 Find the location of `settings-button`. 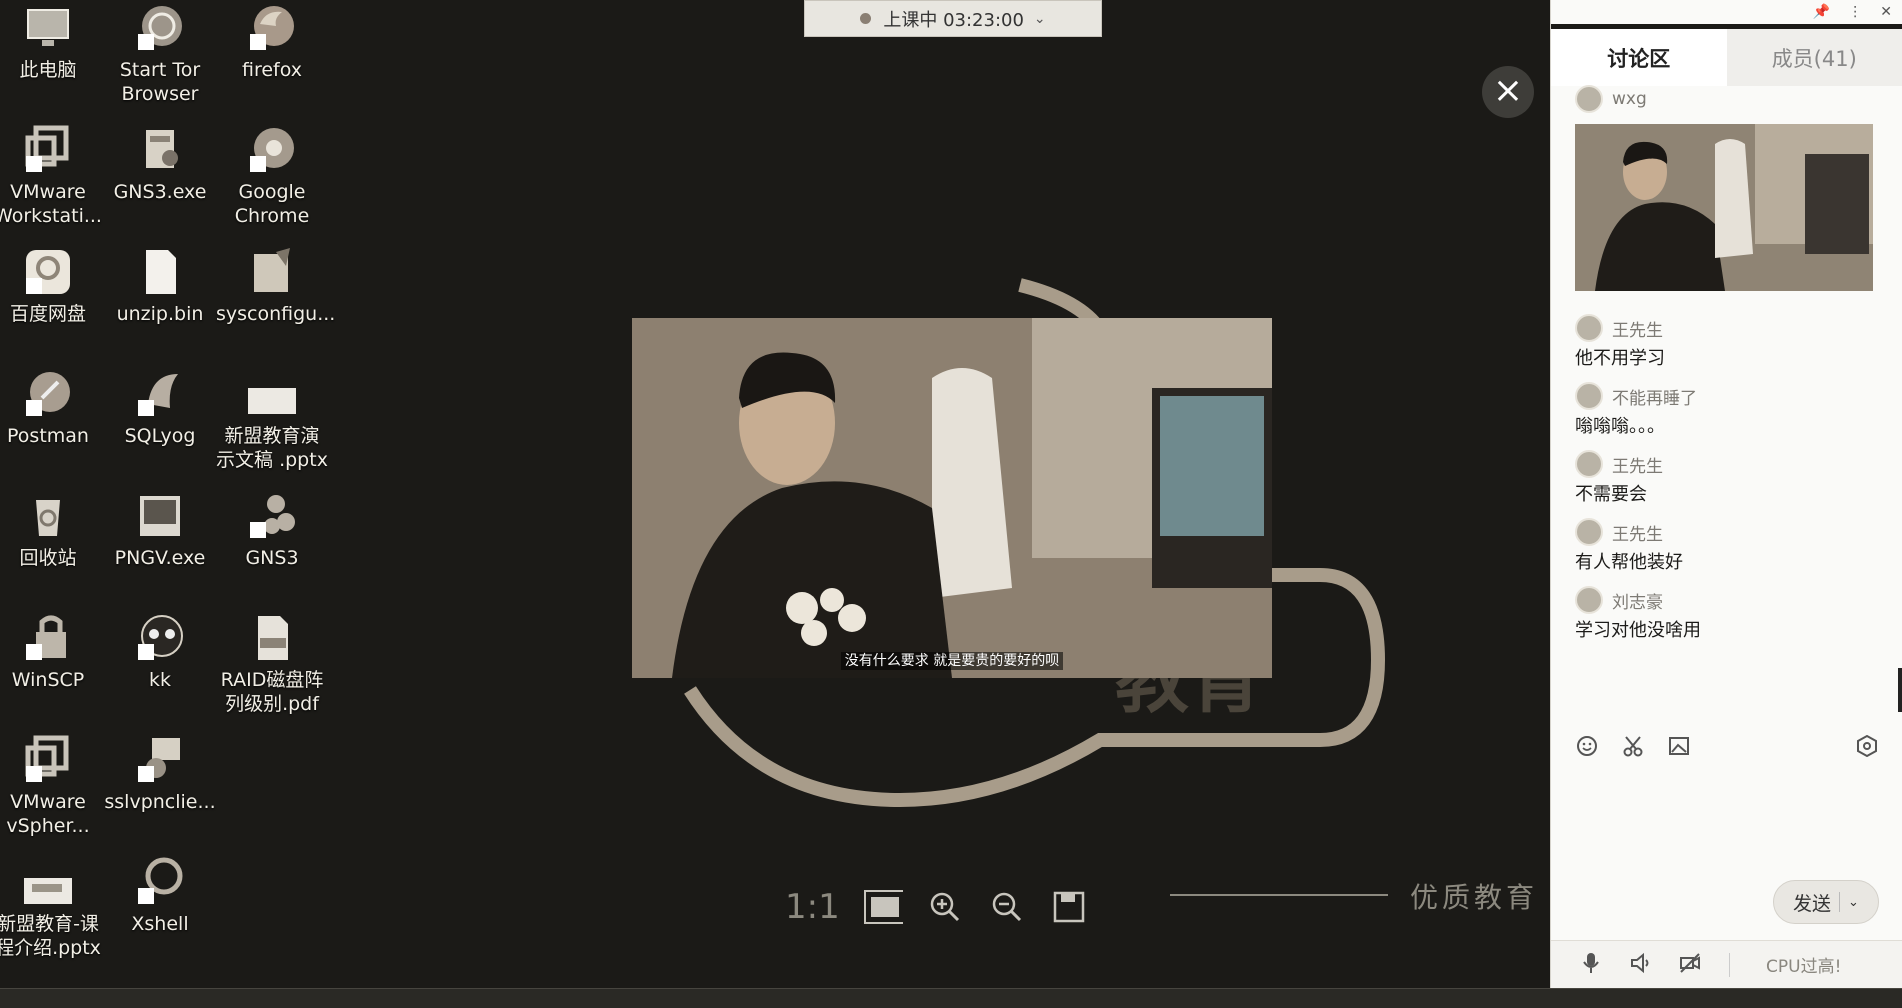

settings-button is located at coordinates (1867, 746).